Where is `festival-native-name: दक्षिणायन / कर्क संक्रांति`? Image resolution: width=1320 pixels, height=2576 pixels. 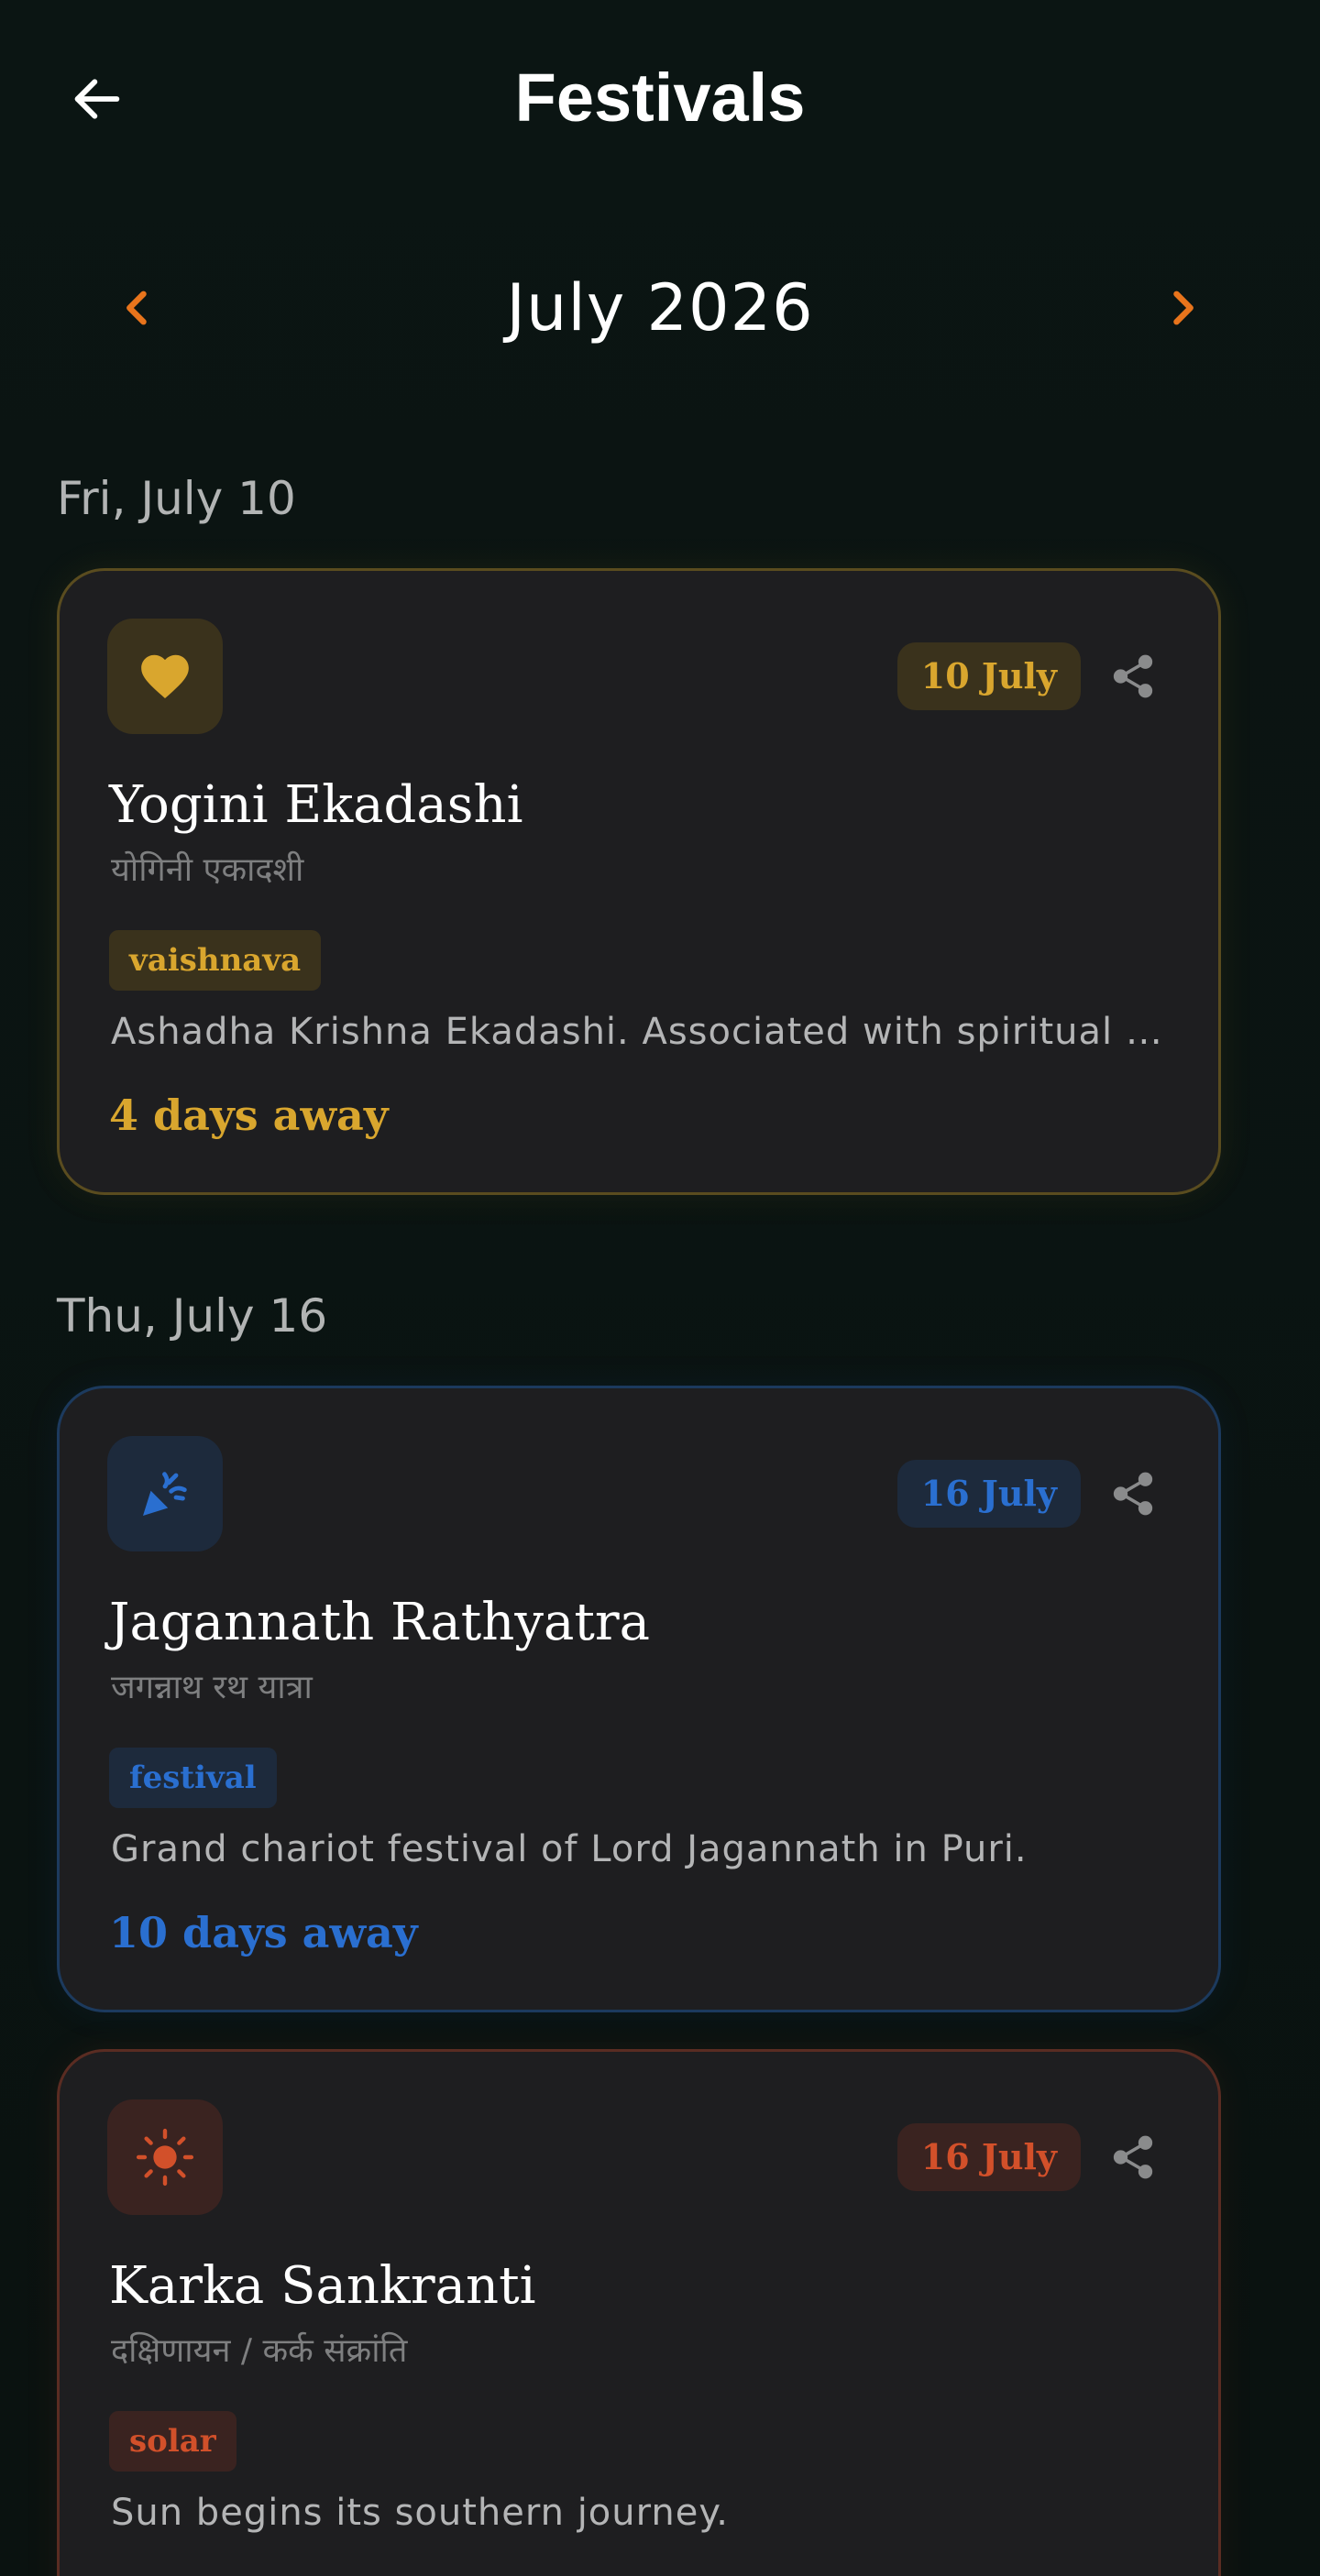
festival-native-name: दक्षिणायन / कर्क संक्रांति is located at coordinates (259, 2351).